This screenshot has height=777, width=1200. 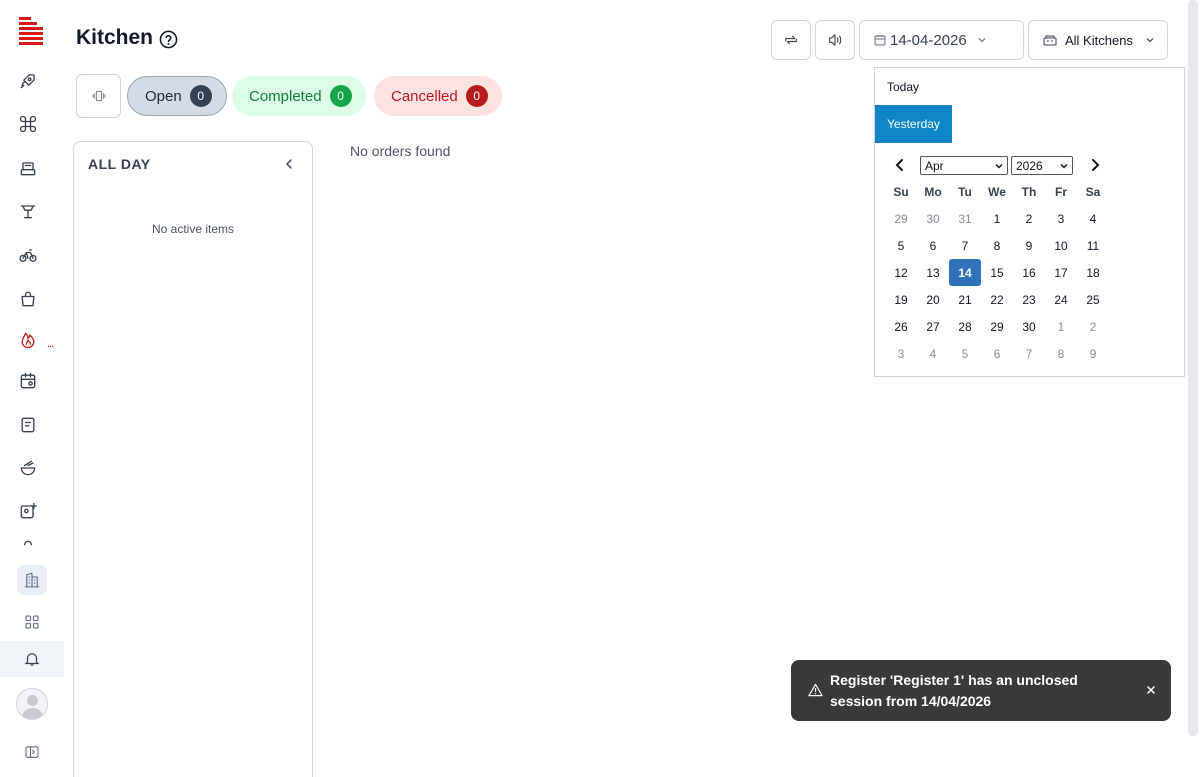 I want to click on calendar-day: 13, so click(x=933, y=272).